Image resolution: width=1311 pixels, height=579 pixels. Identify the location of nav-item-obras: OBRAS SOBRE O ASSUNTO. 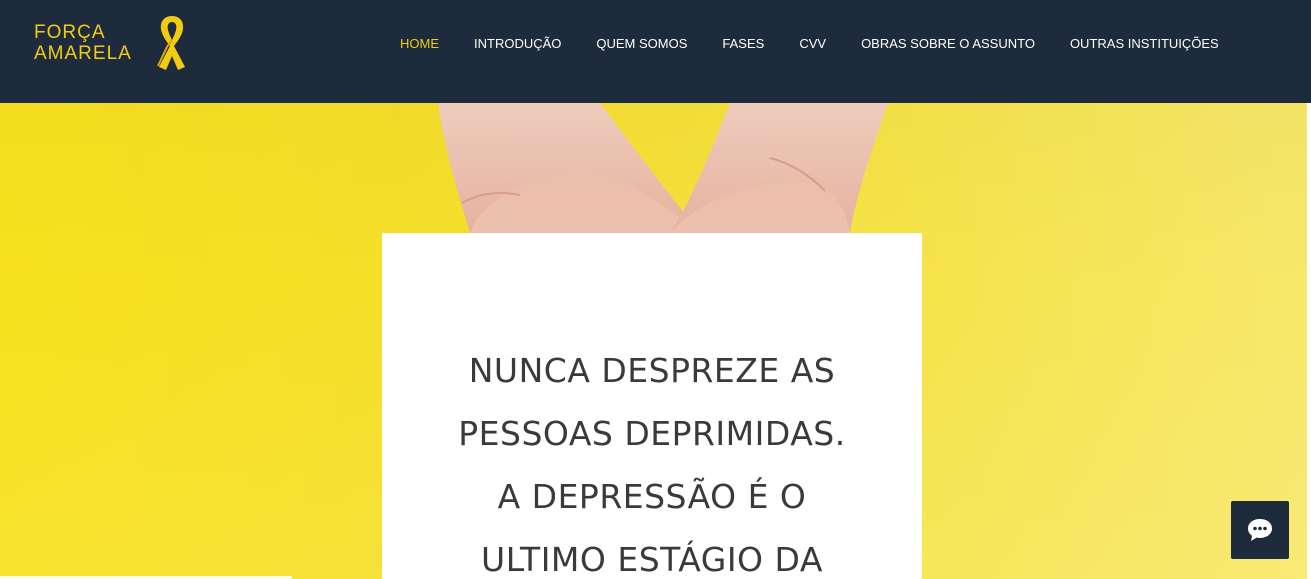
(948, 43).